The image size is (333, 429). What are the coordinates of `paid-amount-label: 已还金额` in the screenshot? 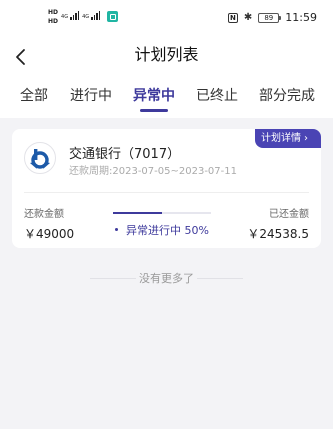 It's located at (289, 214).